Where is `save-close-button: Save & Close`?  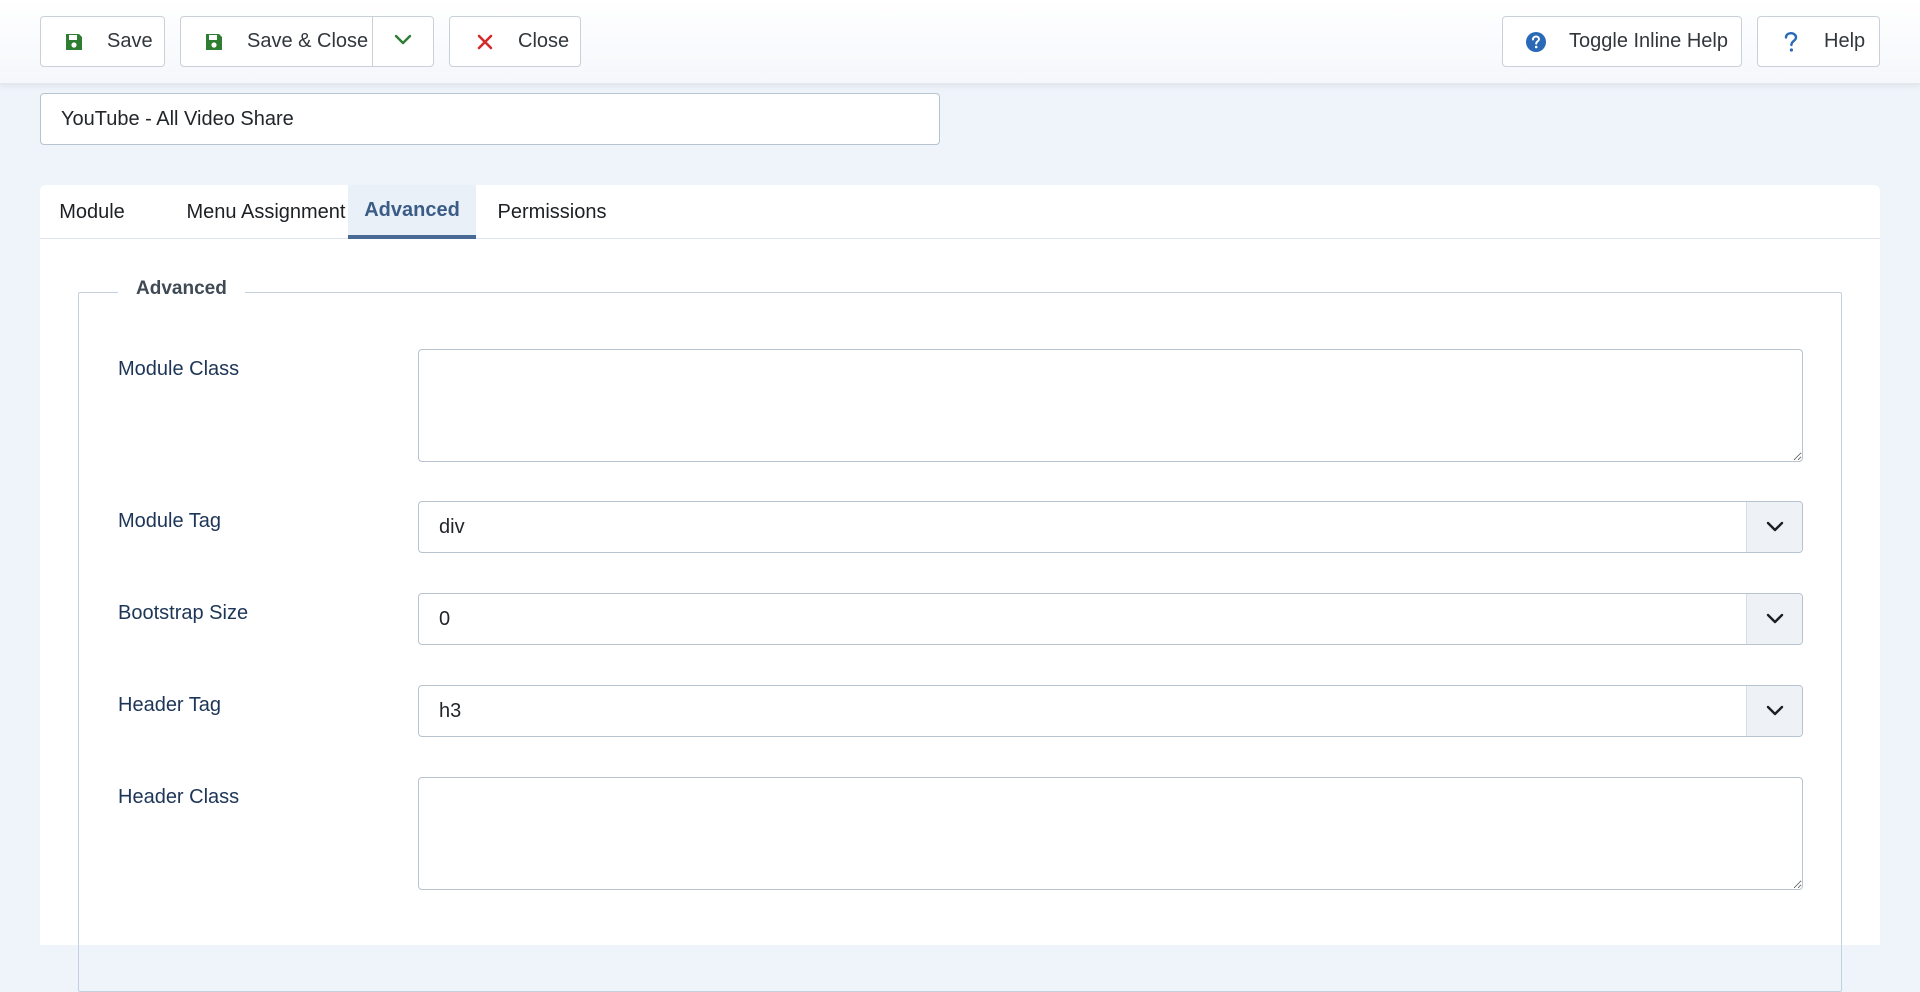
save-close-button: Save & Close is located at coordinates (307, 41).